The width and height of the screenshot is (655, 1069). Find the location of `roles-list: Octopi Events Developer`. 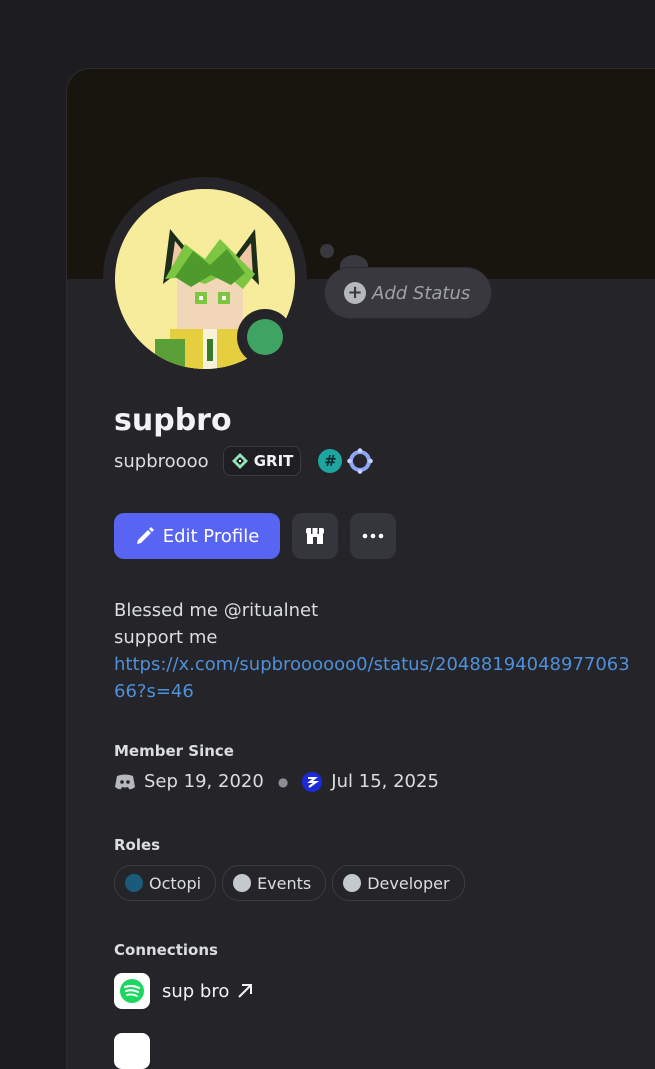

roles-list: Octopi Events Developer is located at coordinates (292, 883).